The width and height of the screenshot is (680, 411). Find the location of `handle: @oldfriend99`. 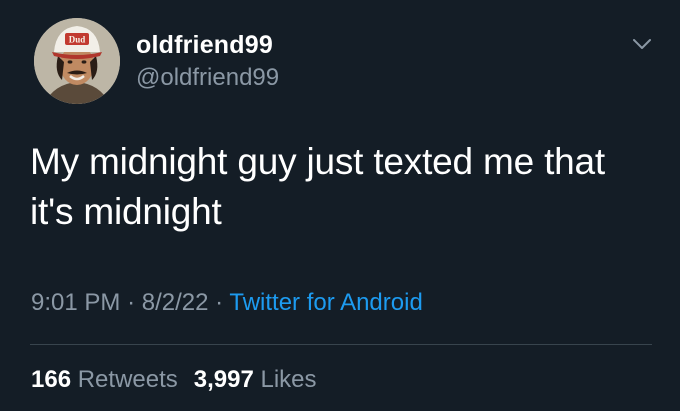

handle: @oldfriend99 is located at coordinates (207, 78).